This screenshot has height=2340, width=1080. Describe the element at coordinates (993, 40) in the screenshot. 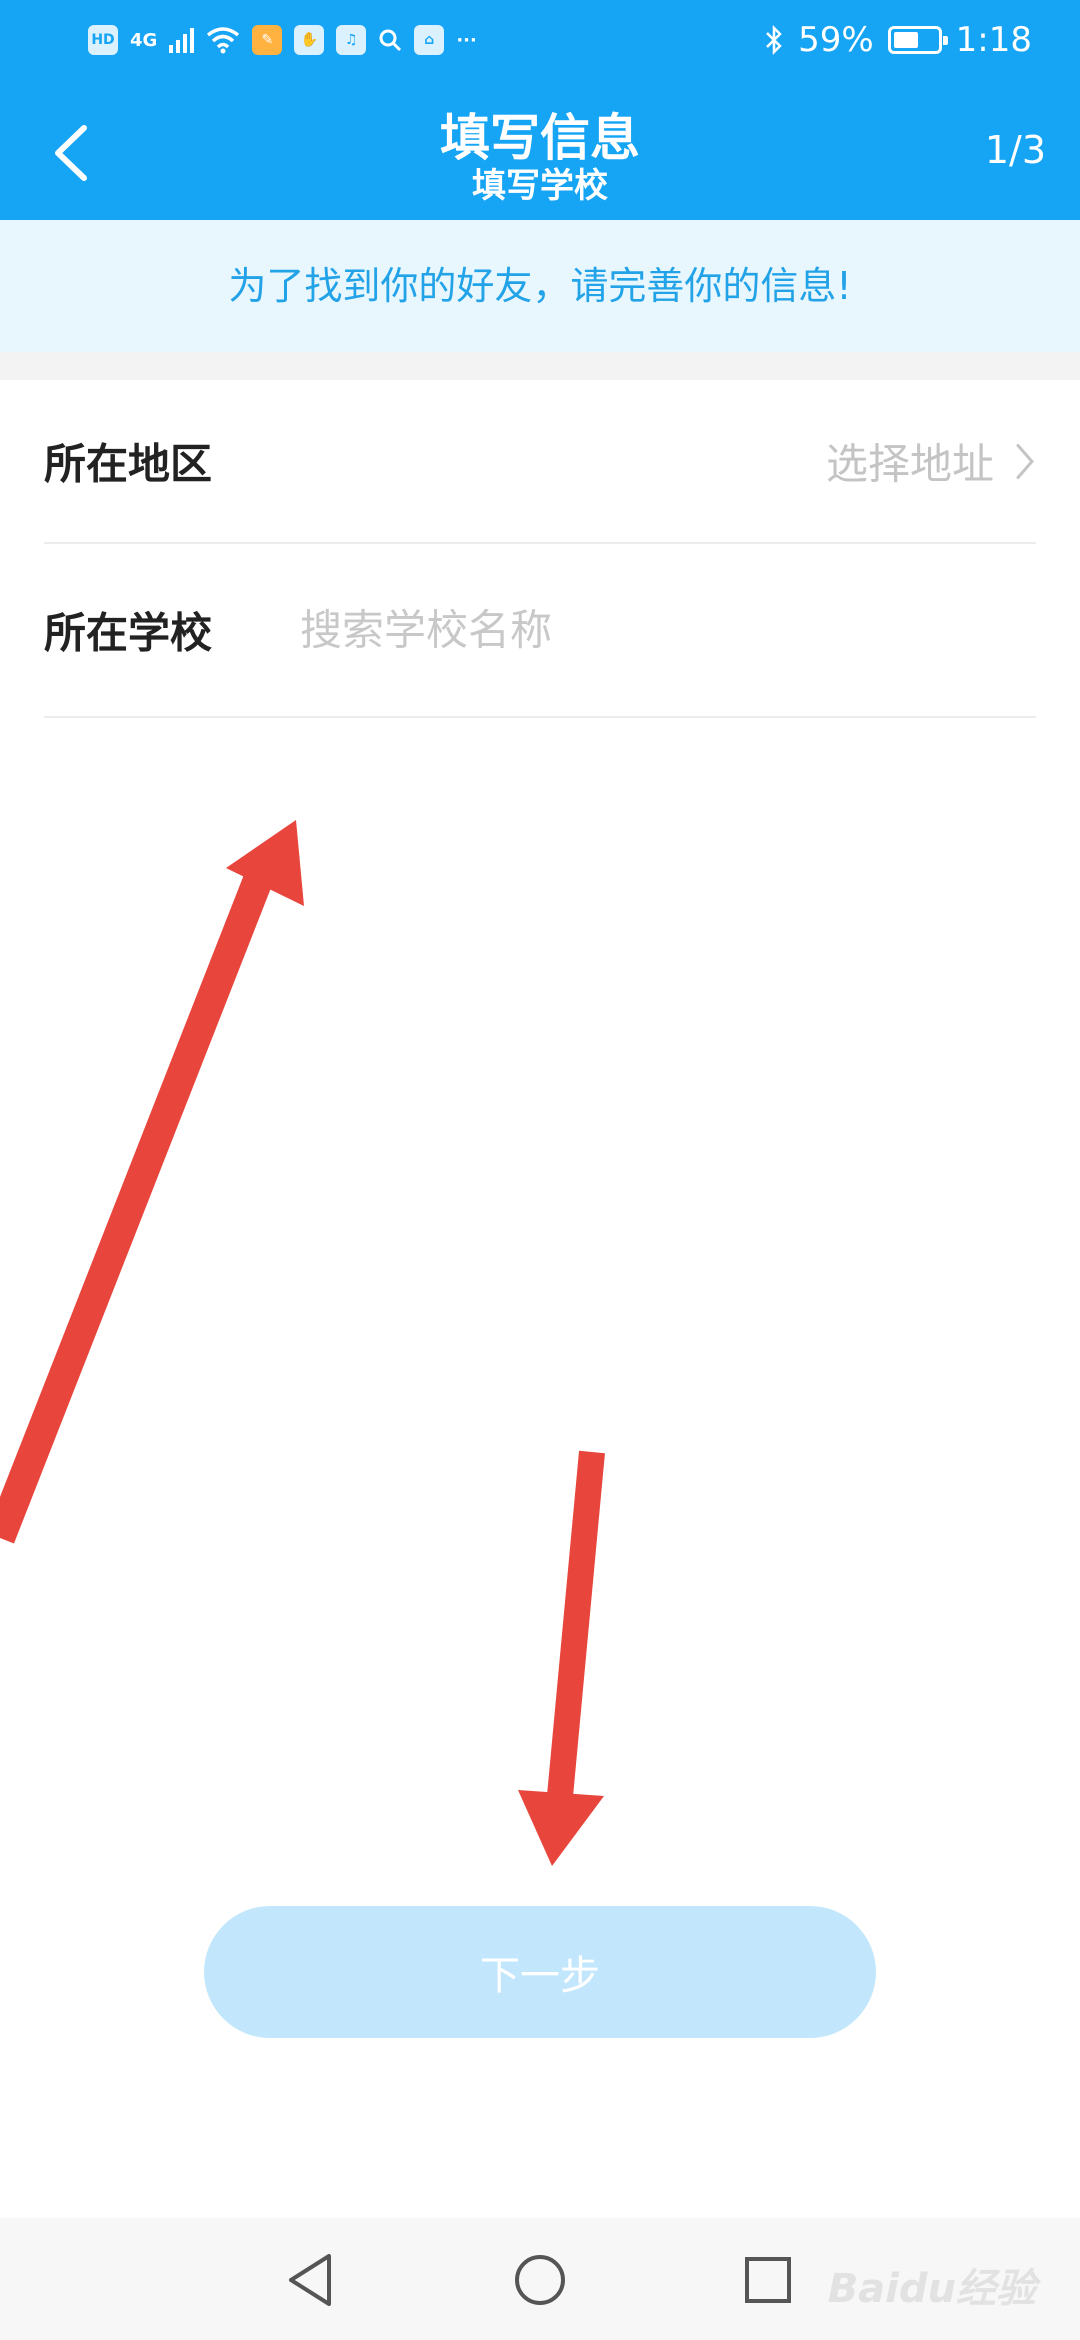

I see `clock: 1:18` at that location.